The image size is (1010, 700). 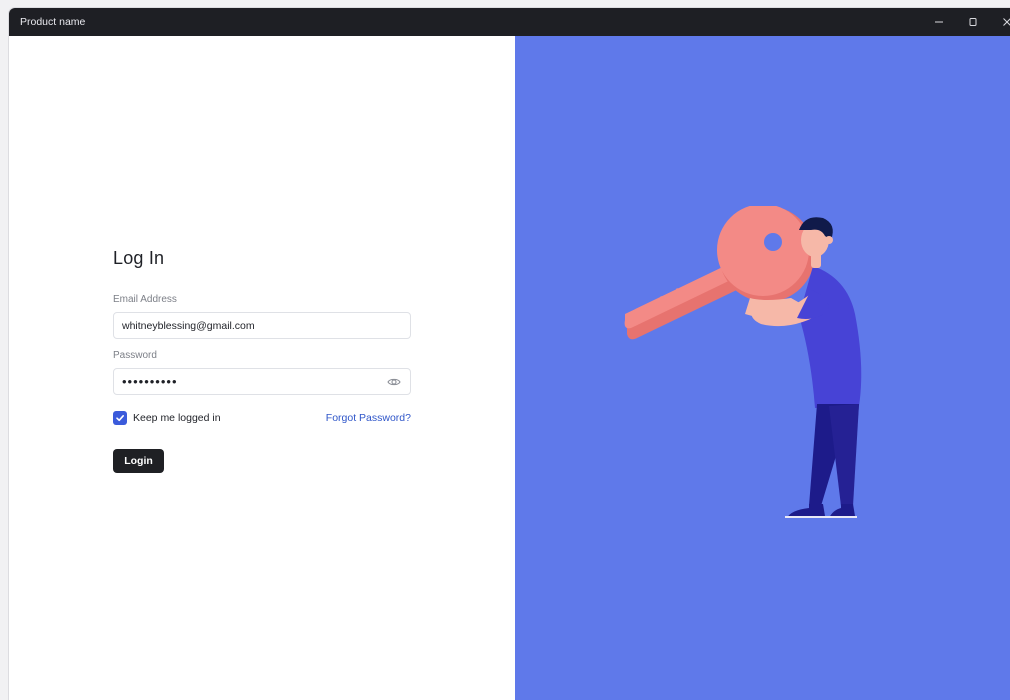 I want to click on login-options-row: Keep me logged in Forgot Password?, so click(x=262, y=418).